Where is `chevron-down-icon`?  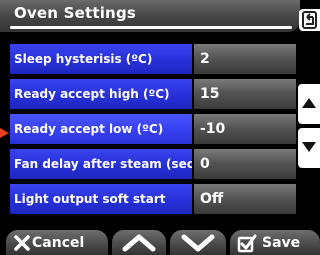 chevron-down-icon is located at coordinates (198, 243).